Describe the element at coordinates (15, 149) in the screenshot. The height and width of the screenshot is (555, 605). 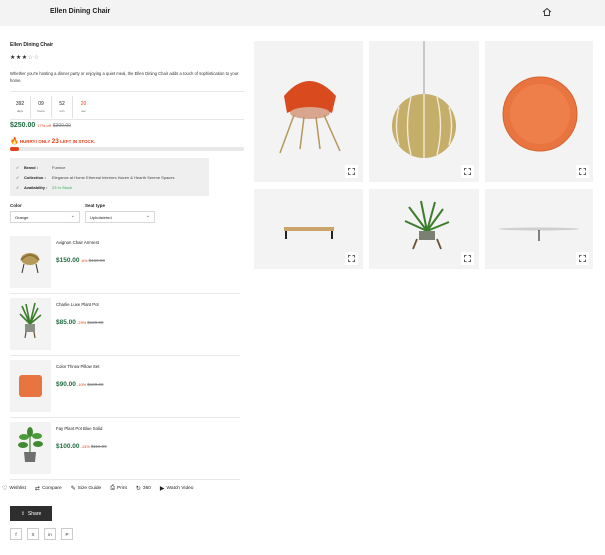
I see `stock-progress-fill` at that location.